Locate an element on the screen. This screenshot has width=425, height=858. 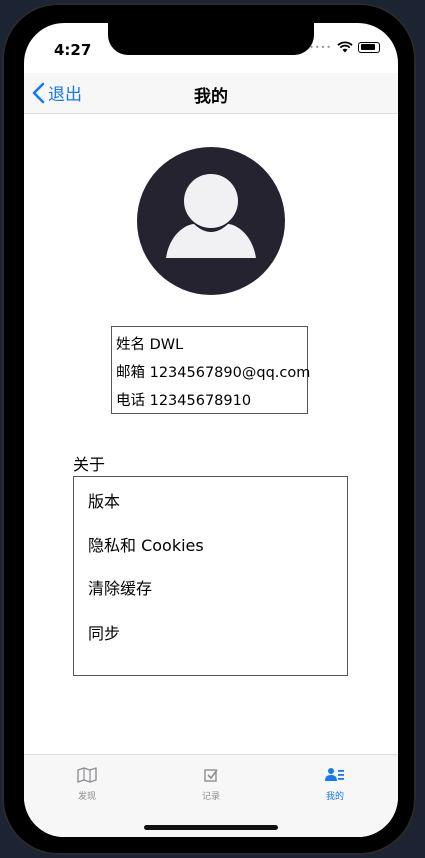
about-item-privacy-cookies: 隐私和 Cookies is located at coordinates (146, 544).